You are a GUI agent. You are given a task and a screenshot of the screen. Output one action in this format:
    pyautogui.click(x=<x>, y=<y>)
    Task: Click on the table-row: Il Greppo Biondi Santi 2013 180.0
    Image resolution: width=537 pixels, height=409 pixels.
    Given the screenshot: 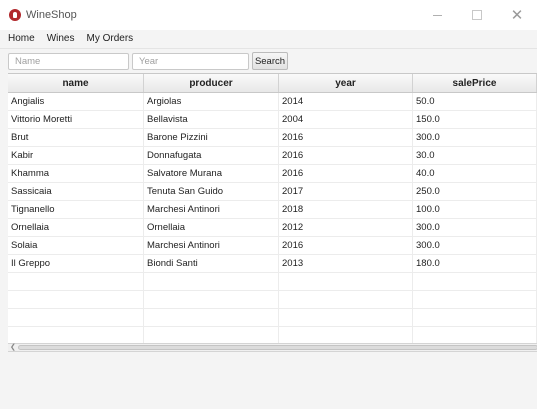 What is the action you would take?
    pyautogui.click(x=272, y=264)
    